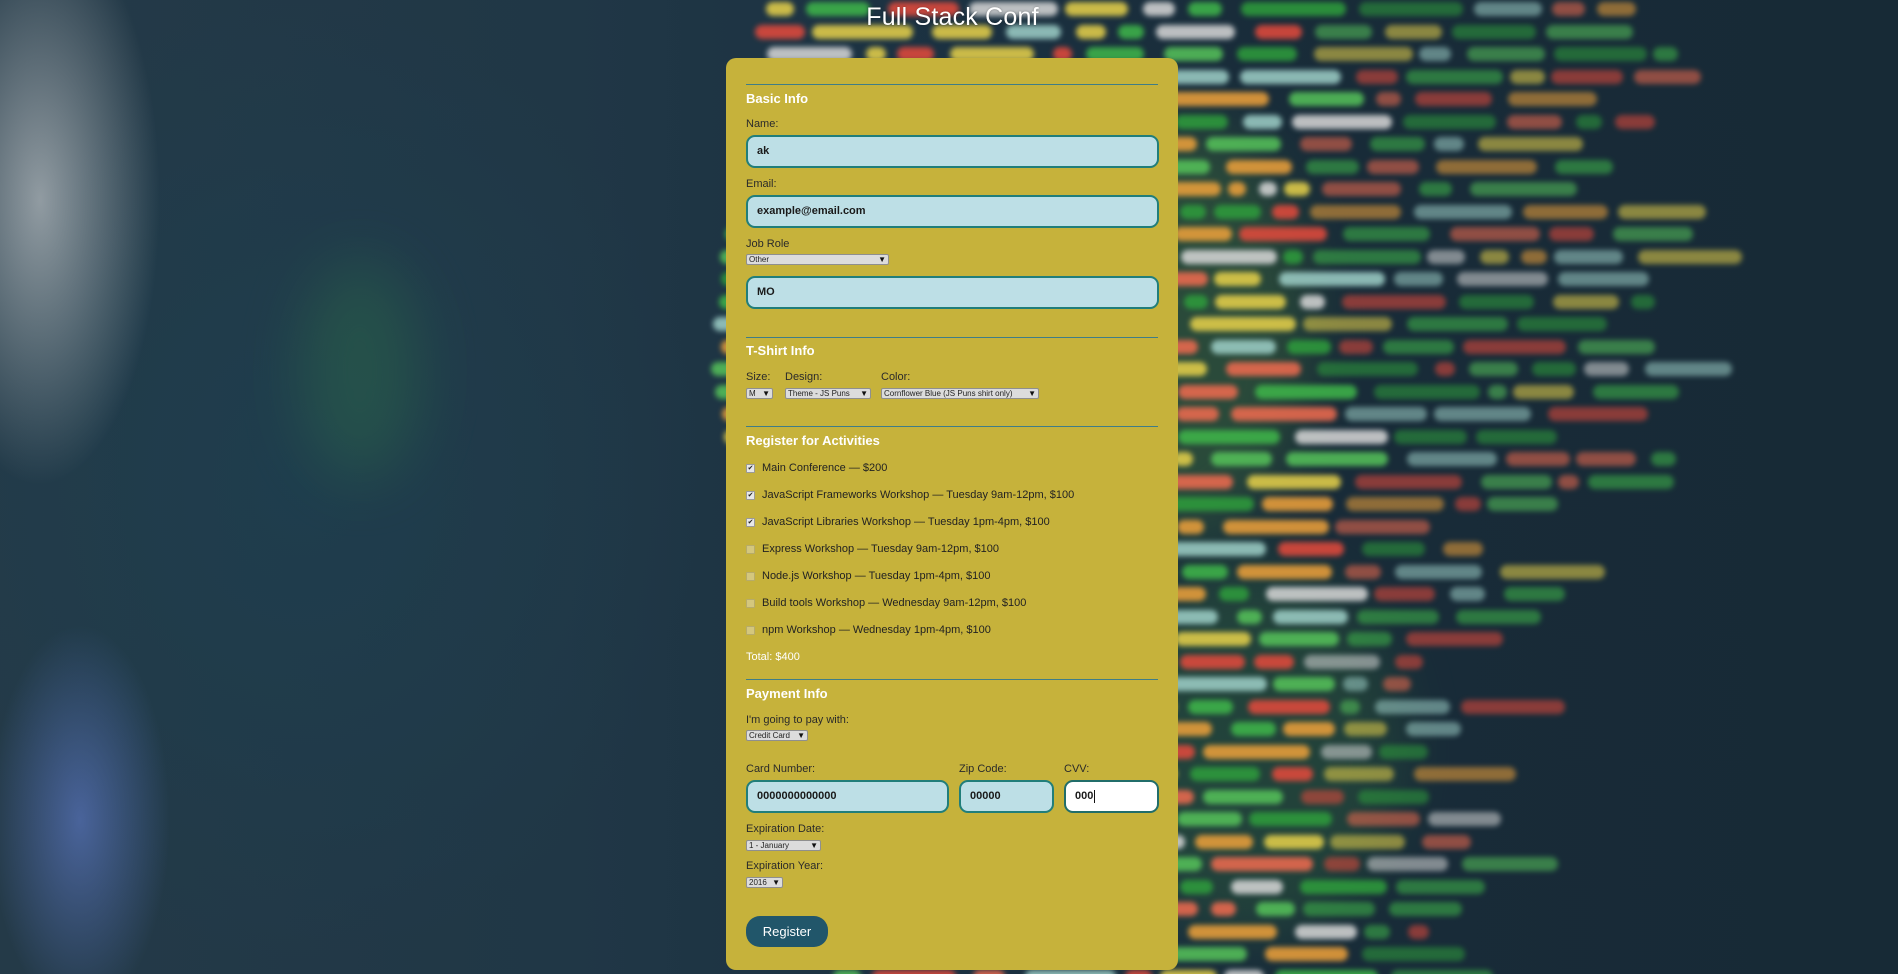  What do you see at coordinates (761, 184) in the screenshot?
I see `email-label: Email:` at bounding box center [761, 184].